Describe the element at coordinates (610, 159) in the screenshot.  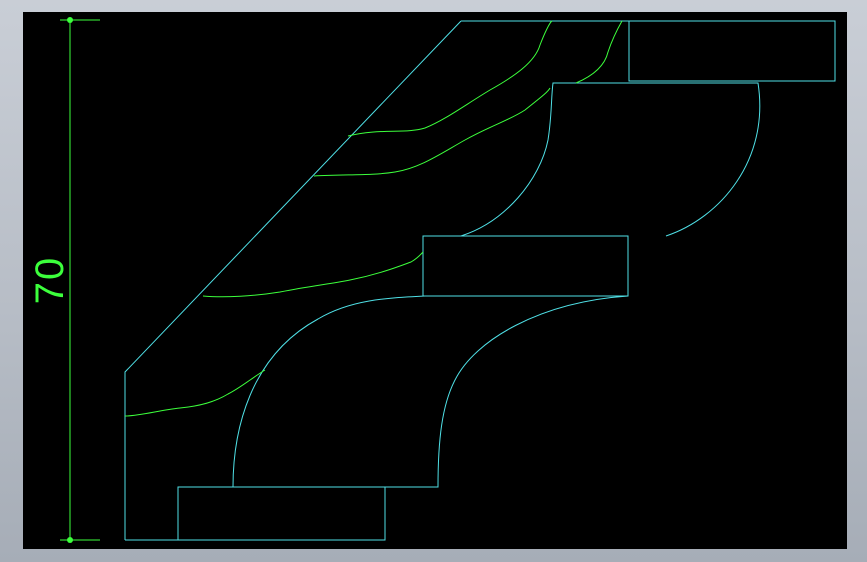
I see `upper-cove-curve` at that location.